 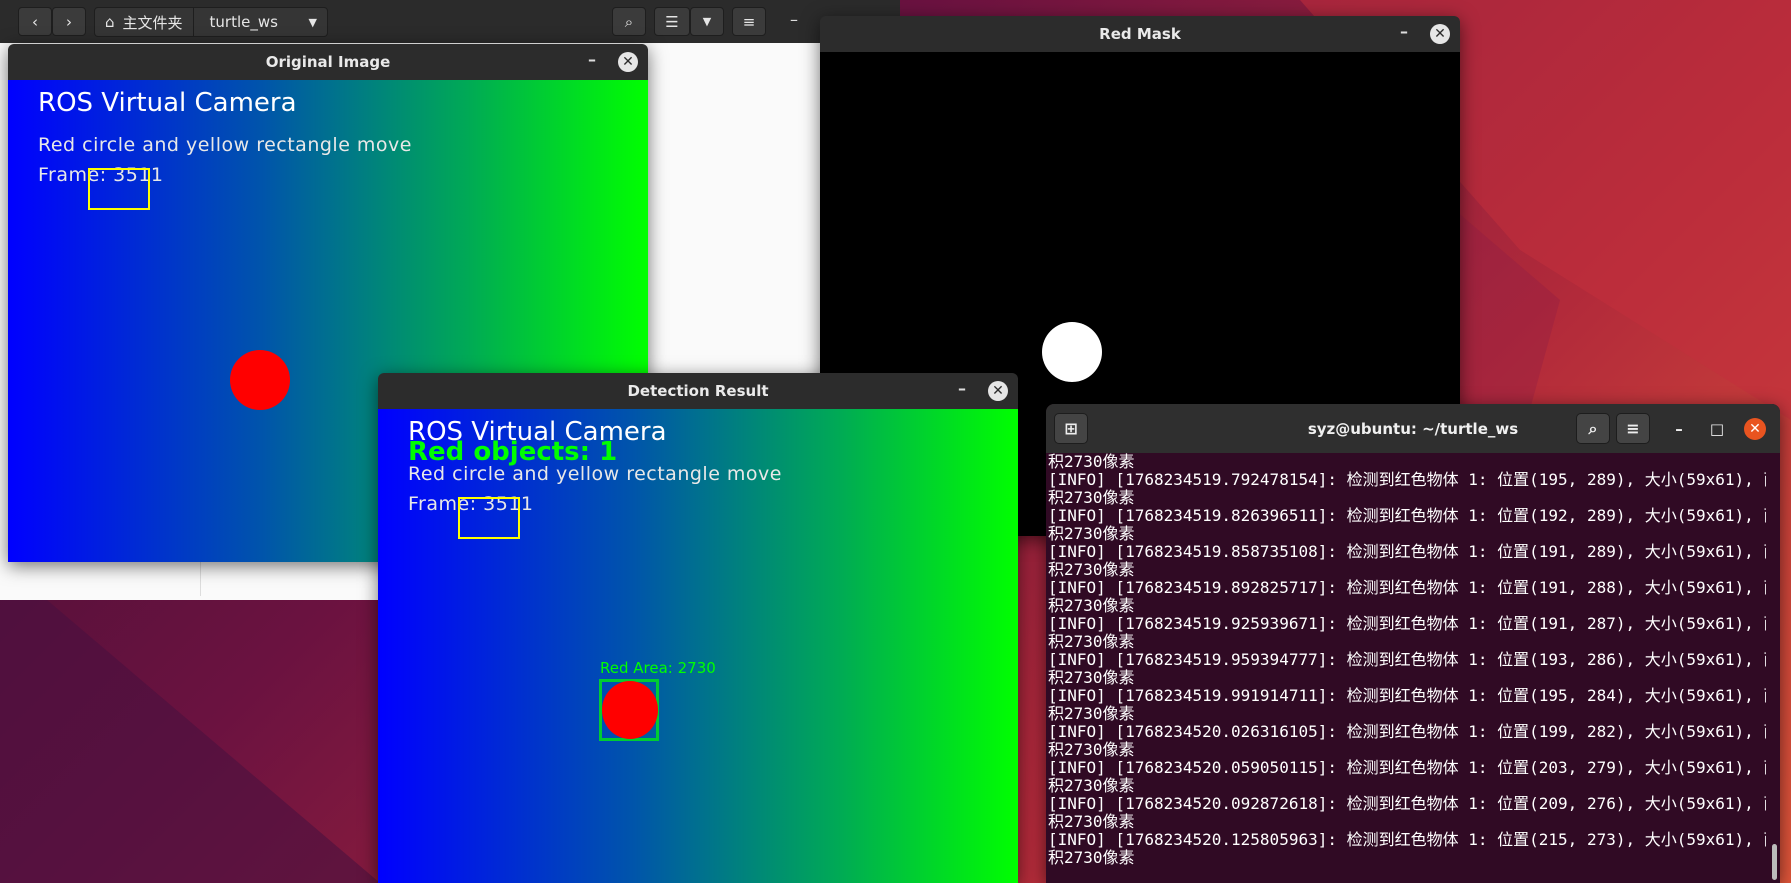 I want to click on path-folder-label: turtle_ws, so click(x=243, y=22).